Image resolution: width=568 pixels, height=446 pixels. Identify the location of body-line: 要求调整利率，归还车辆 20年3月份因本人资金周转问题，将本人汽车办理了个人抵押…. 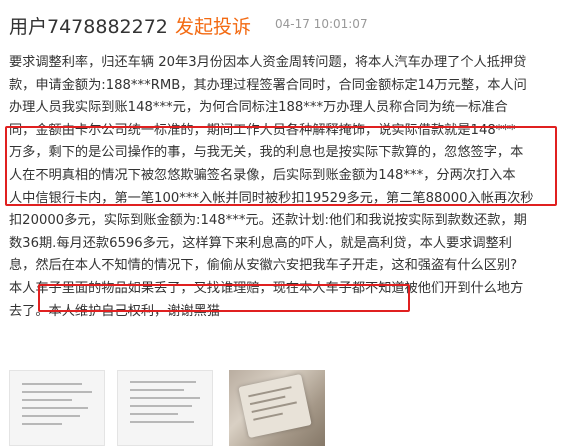
(268, 62).